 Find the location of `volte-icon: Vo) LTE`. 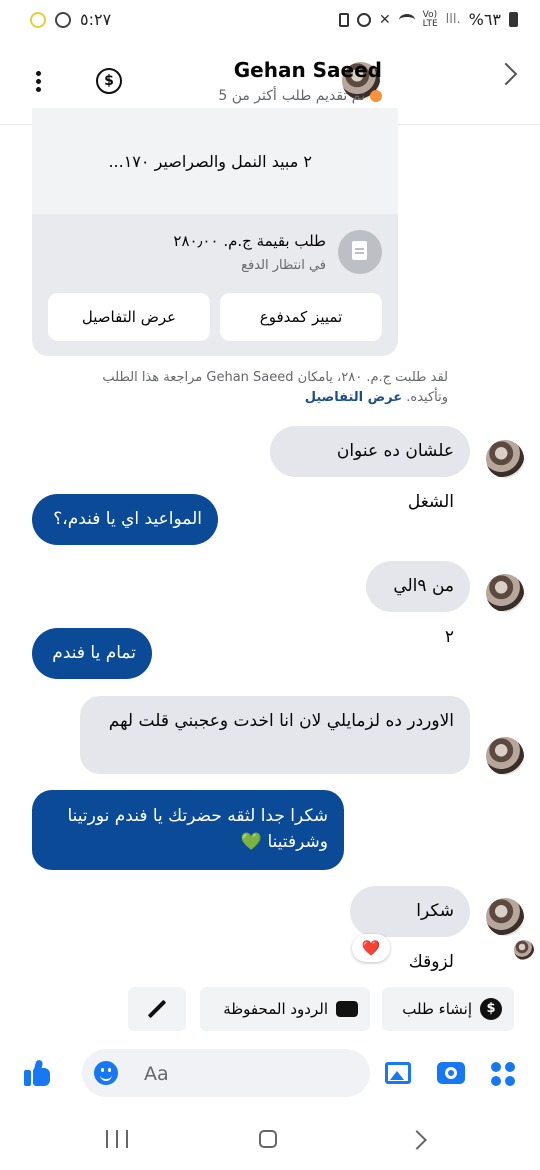

volte-icon: Vo) LTE is located at coordinates (430, 19).